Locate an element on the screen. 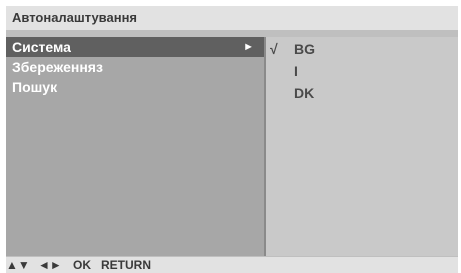 This screenshot has height=273, width=461. menu-item-system: Система ► is located at coordinates (135, 47).